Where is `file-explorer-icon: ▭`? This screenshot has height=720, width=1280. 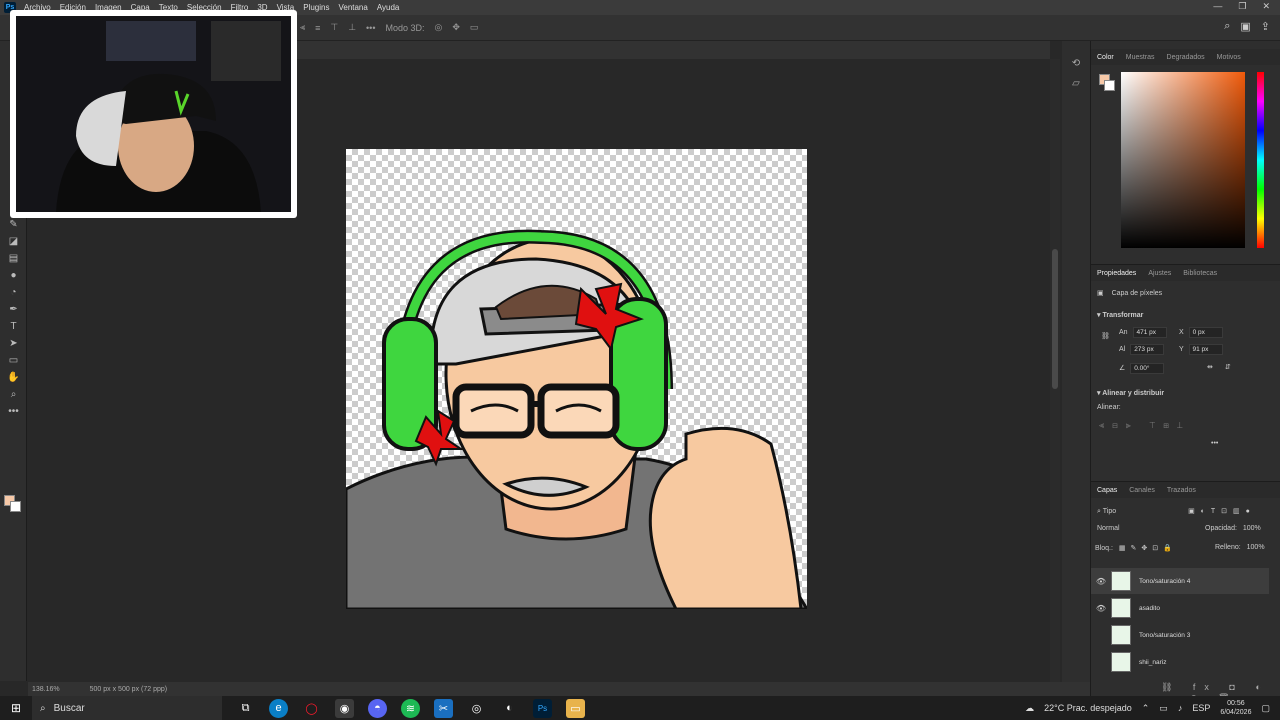
file-explorer-icon: ▭ is located at coordinates (575, 708).